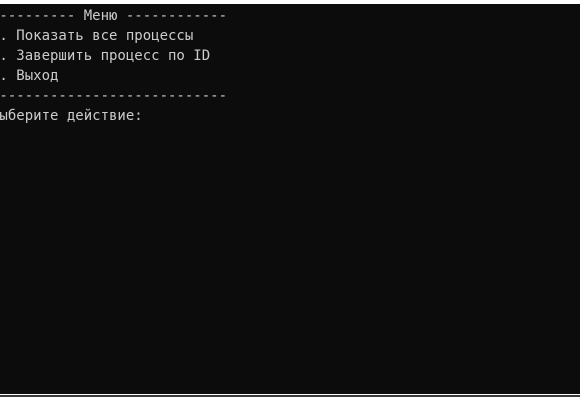 The image size is (583, 402). What do you see at coordinates (97, 36) in the screenshot?
I see `menu-item-show-processes: 1. Показать все процессы` at bounding box center [97, 36].